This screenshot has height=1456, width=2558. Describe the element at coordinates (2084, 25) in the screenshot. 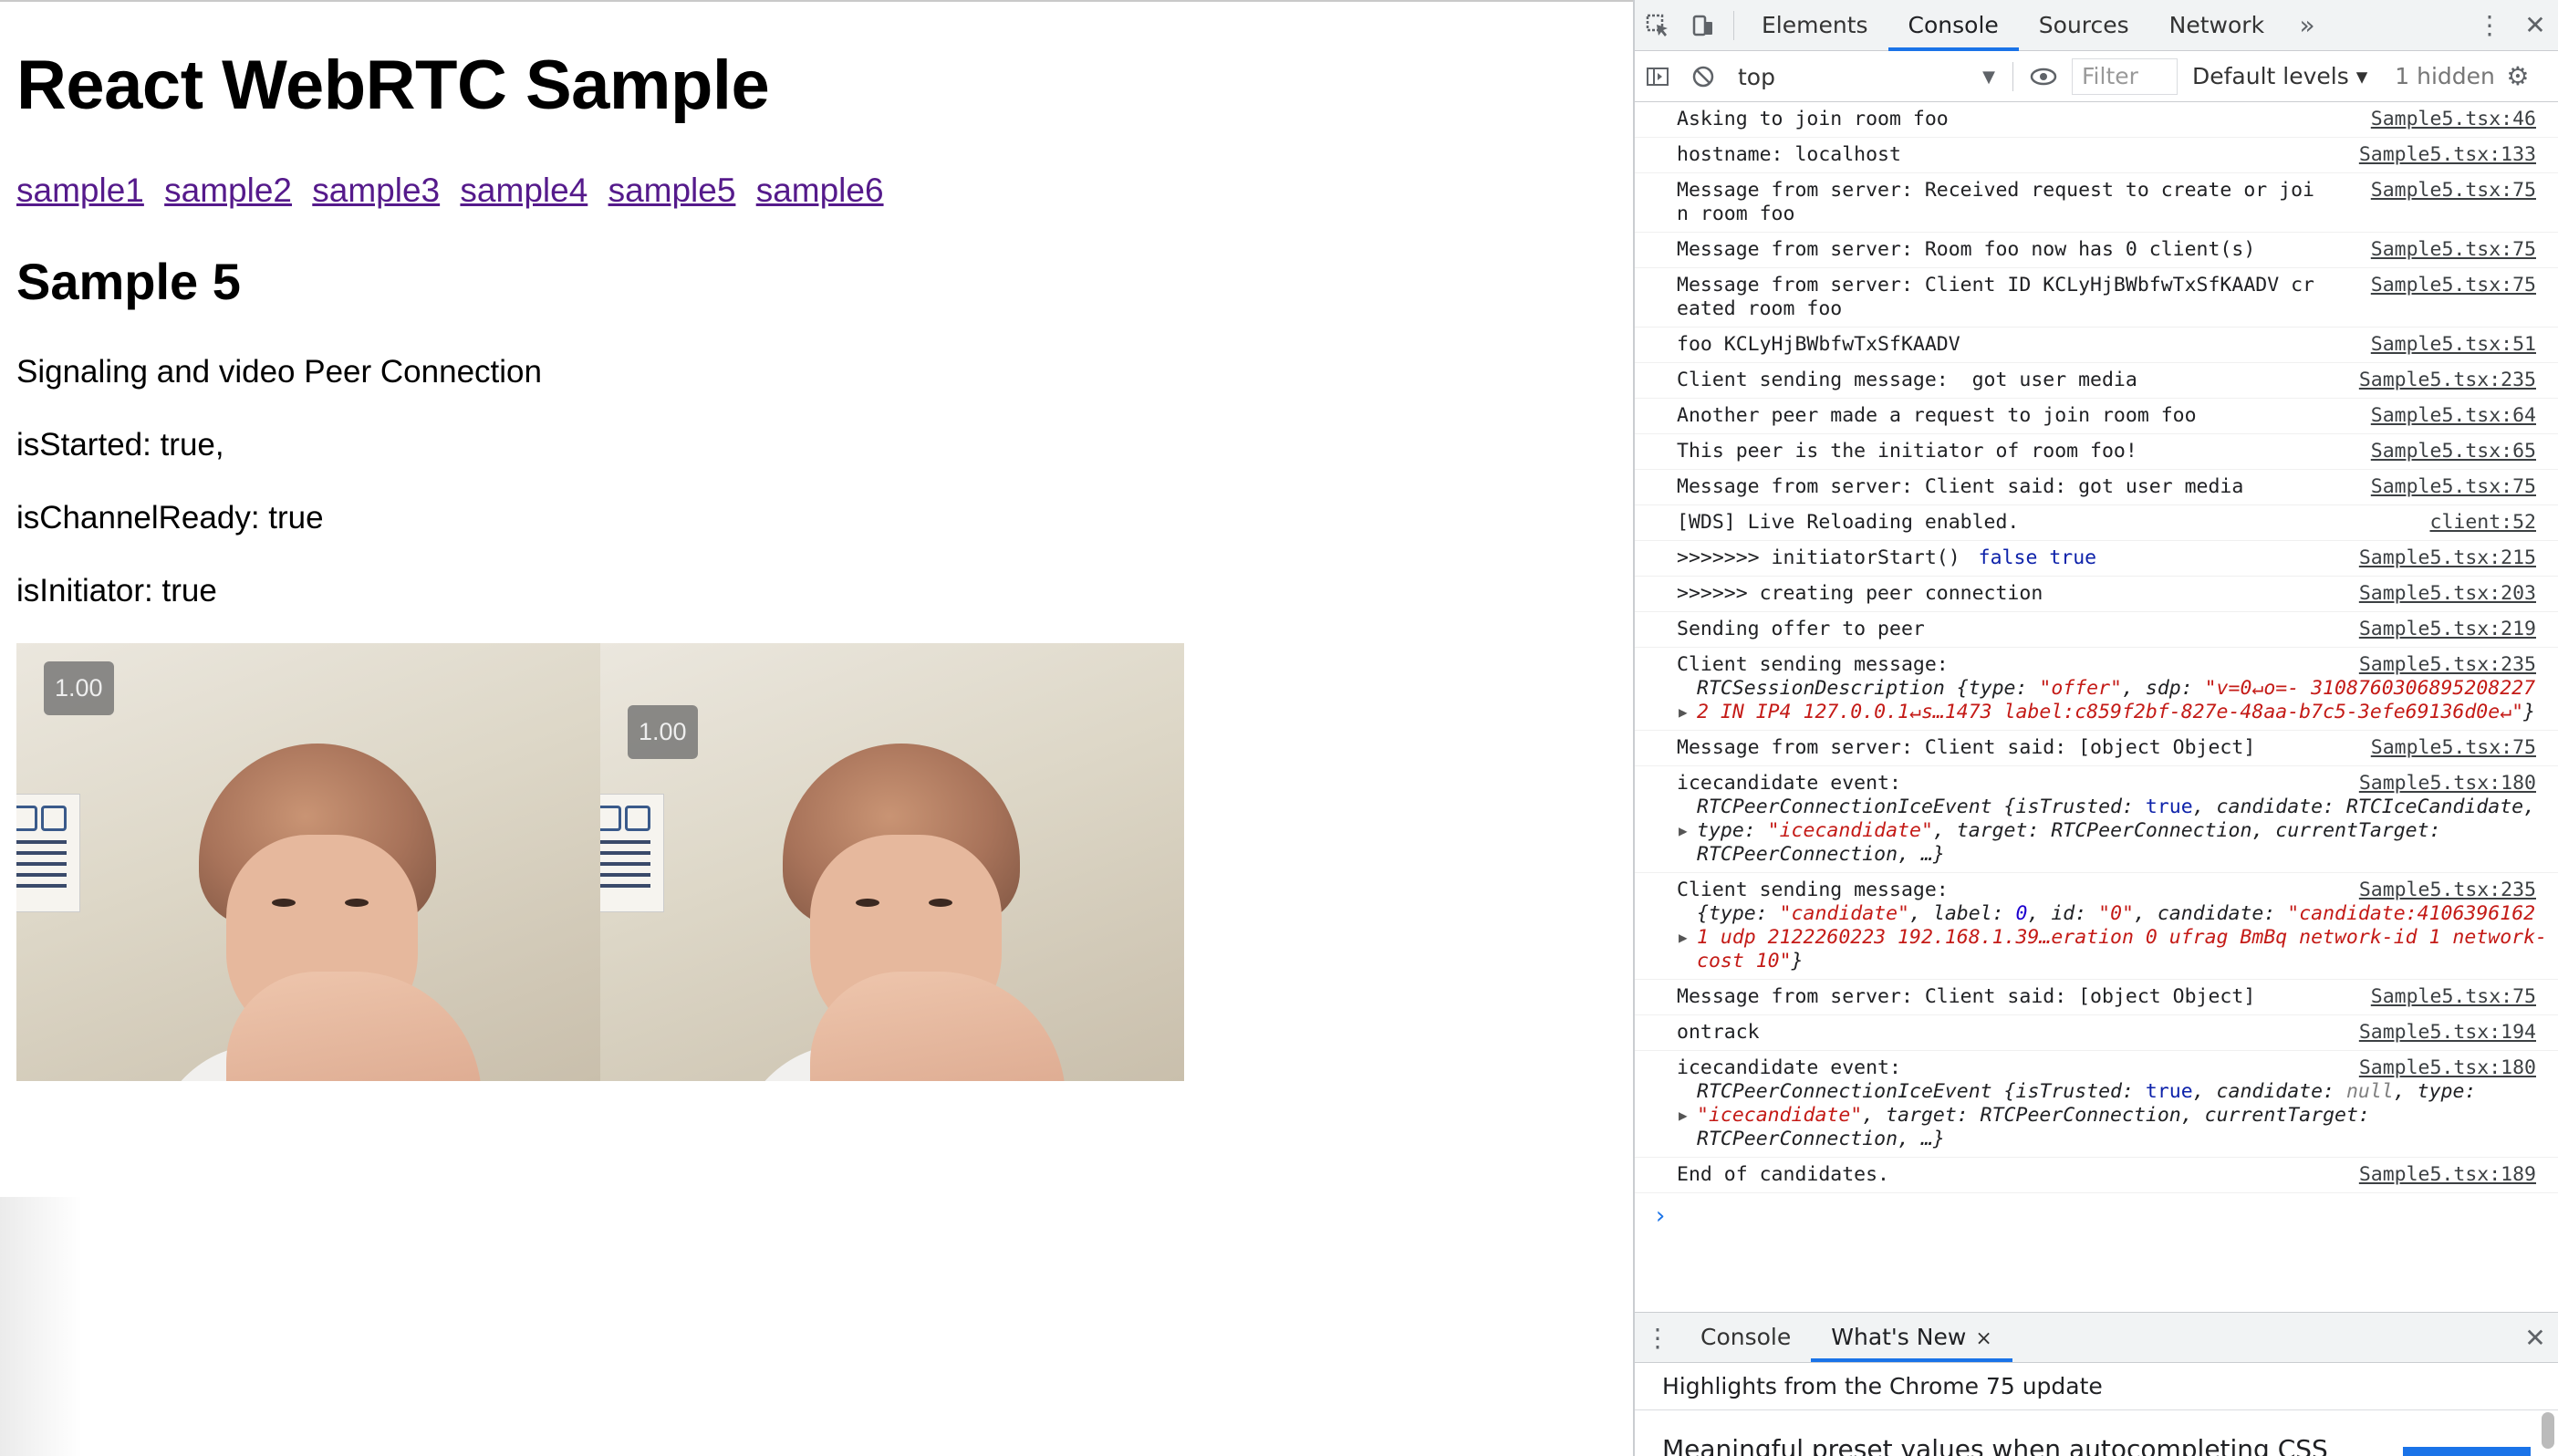

I see `tab-sources: Sources` at that location.